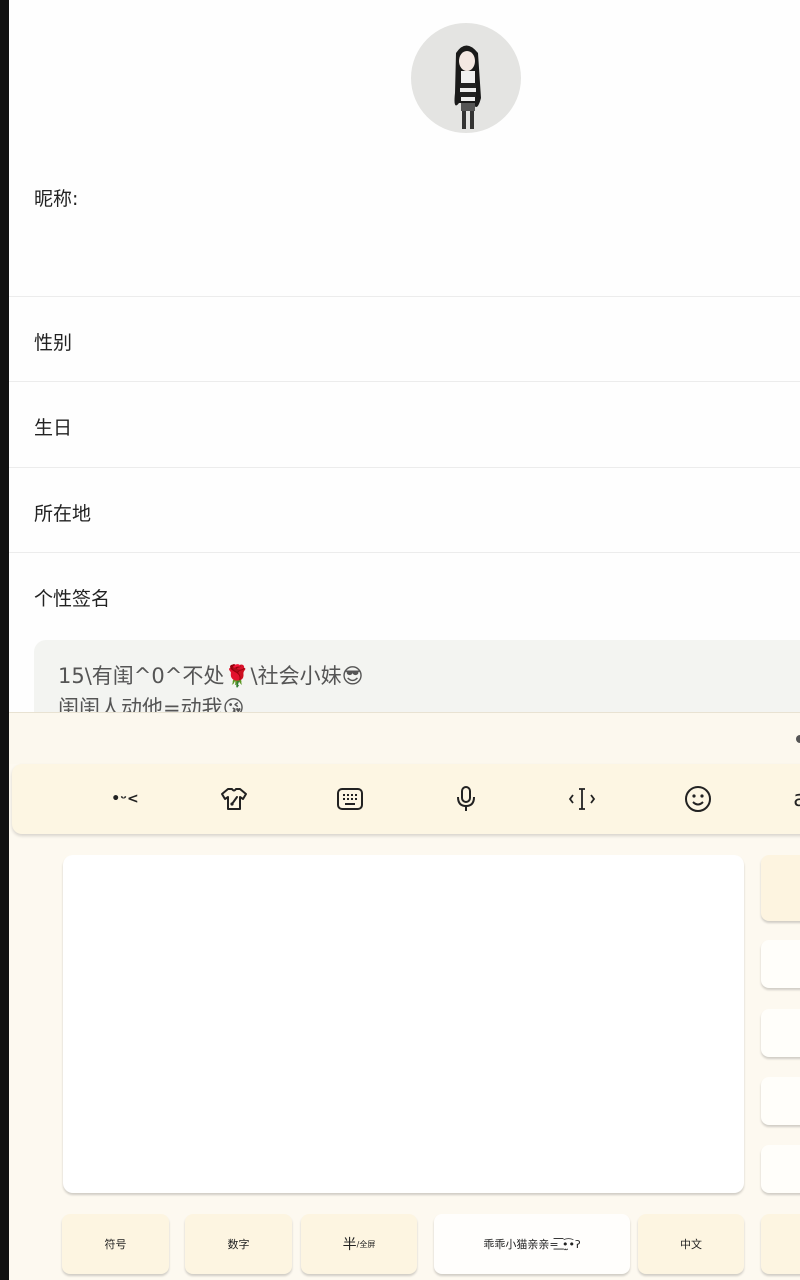  I want to click on gender-label: 性别, so click(53, 343).